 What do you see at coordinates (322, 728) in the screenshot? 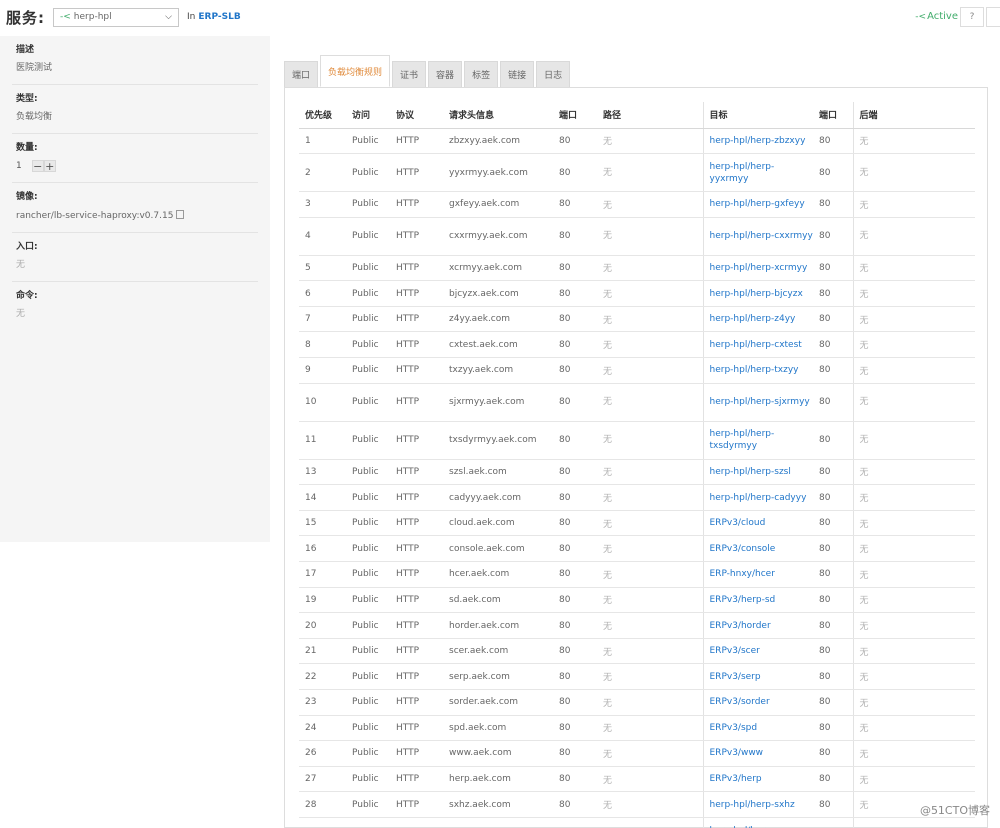
I see `table-cell: 24` at bounding box center [322, 728].